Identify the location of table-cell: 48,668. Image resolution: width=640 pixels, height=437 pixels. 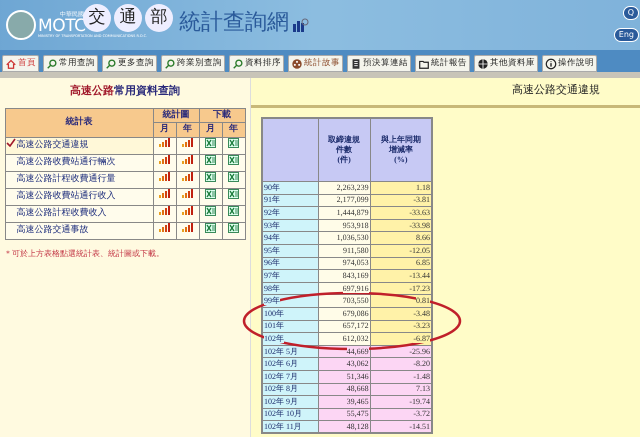
(357, 389).